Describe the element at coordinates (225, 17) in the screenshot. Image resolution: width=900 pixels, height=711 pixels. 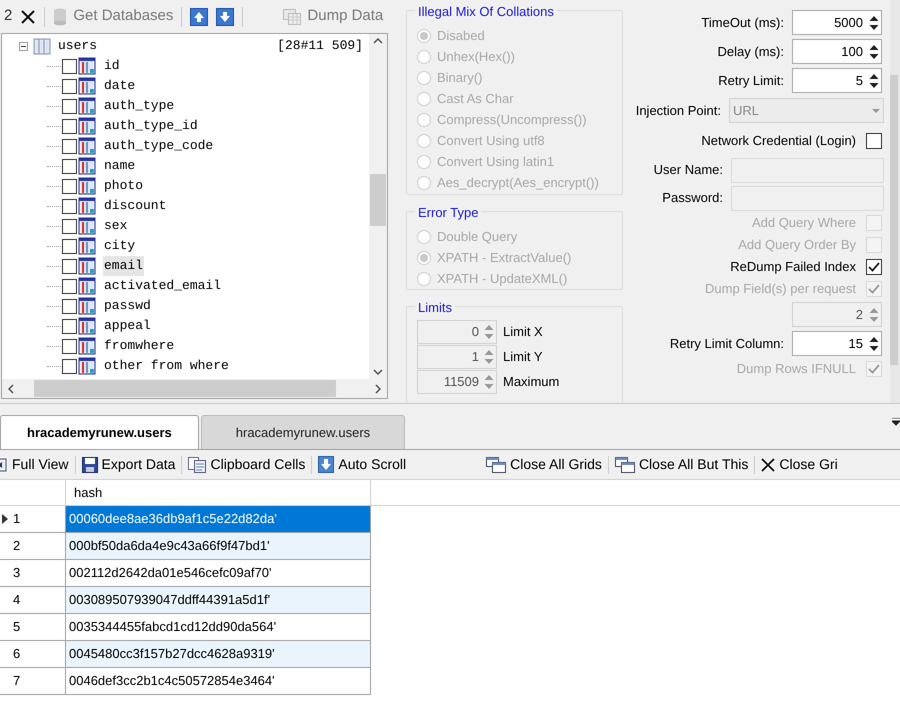
I see `arrow-down-icon` at that location.